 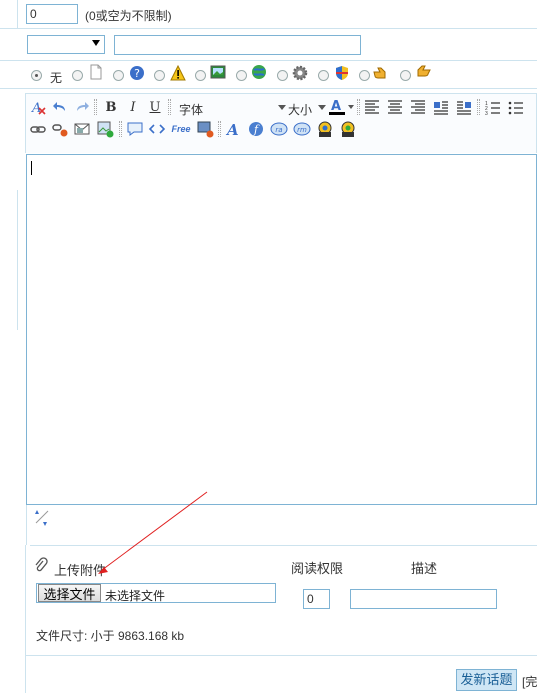 I want to click on font-style-icon: A, so click(x=233, y=129).